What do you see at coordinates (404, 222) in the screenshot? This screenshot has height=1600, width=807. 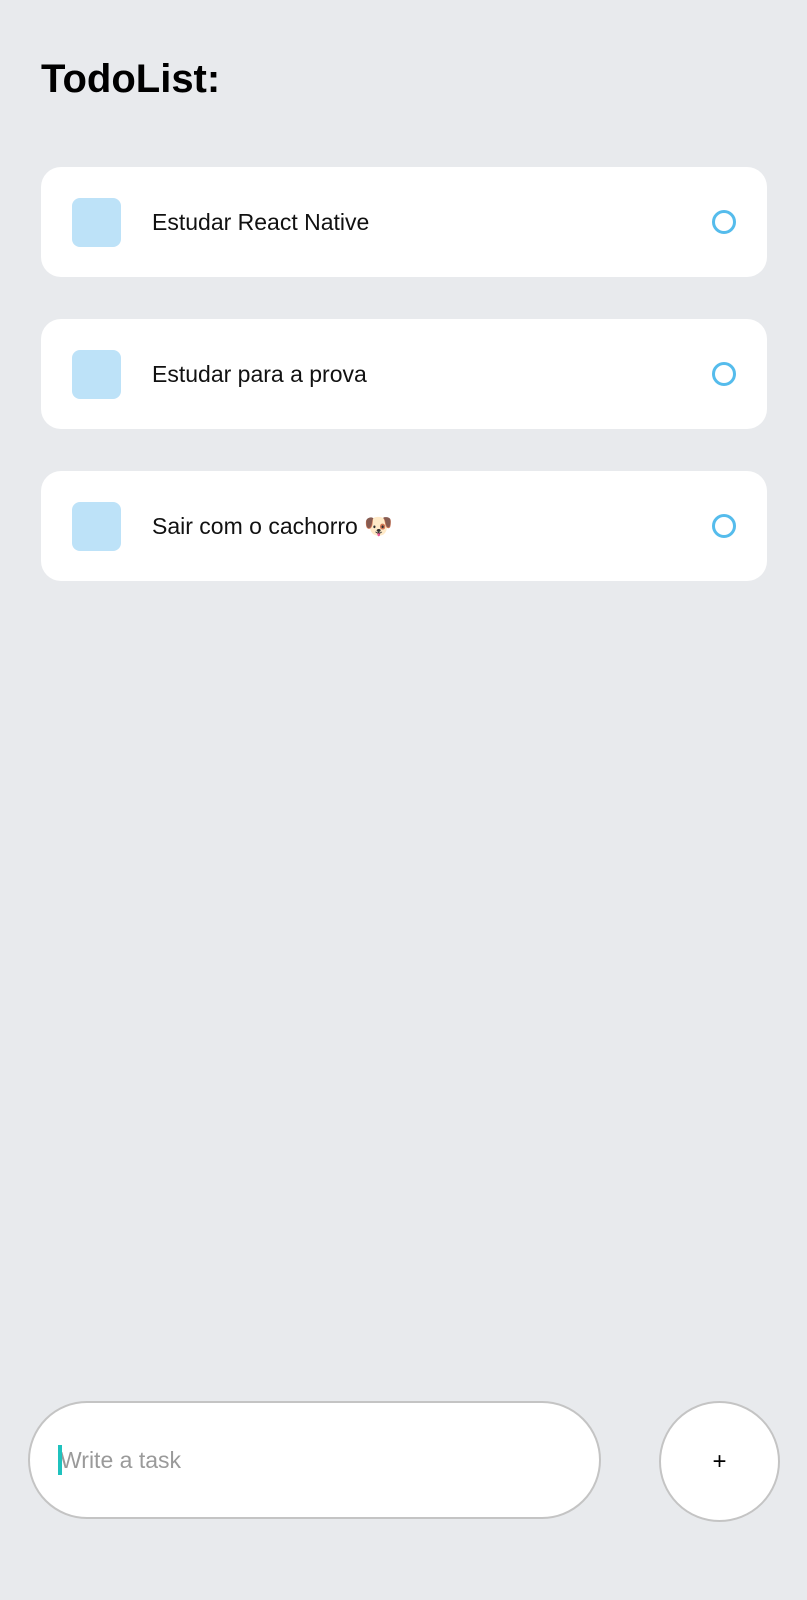 I see `task-item: Estudar React Native` at bounding box center [404, 222].